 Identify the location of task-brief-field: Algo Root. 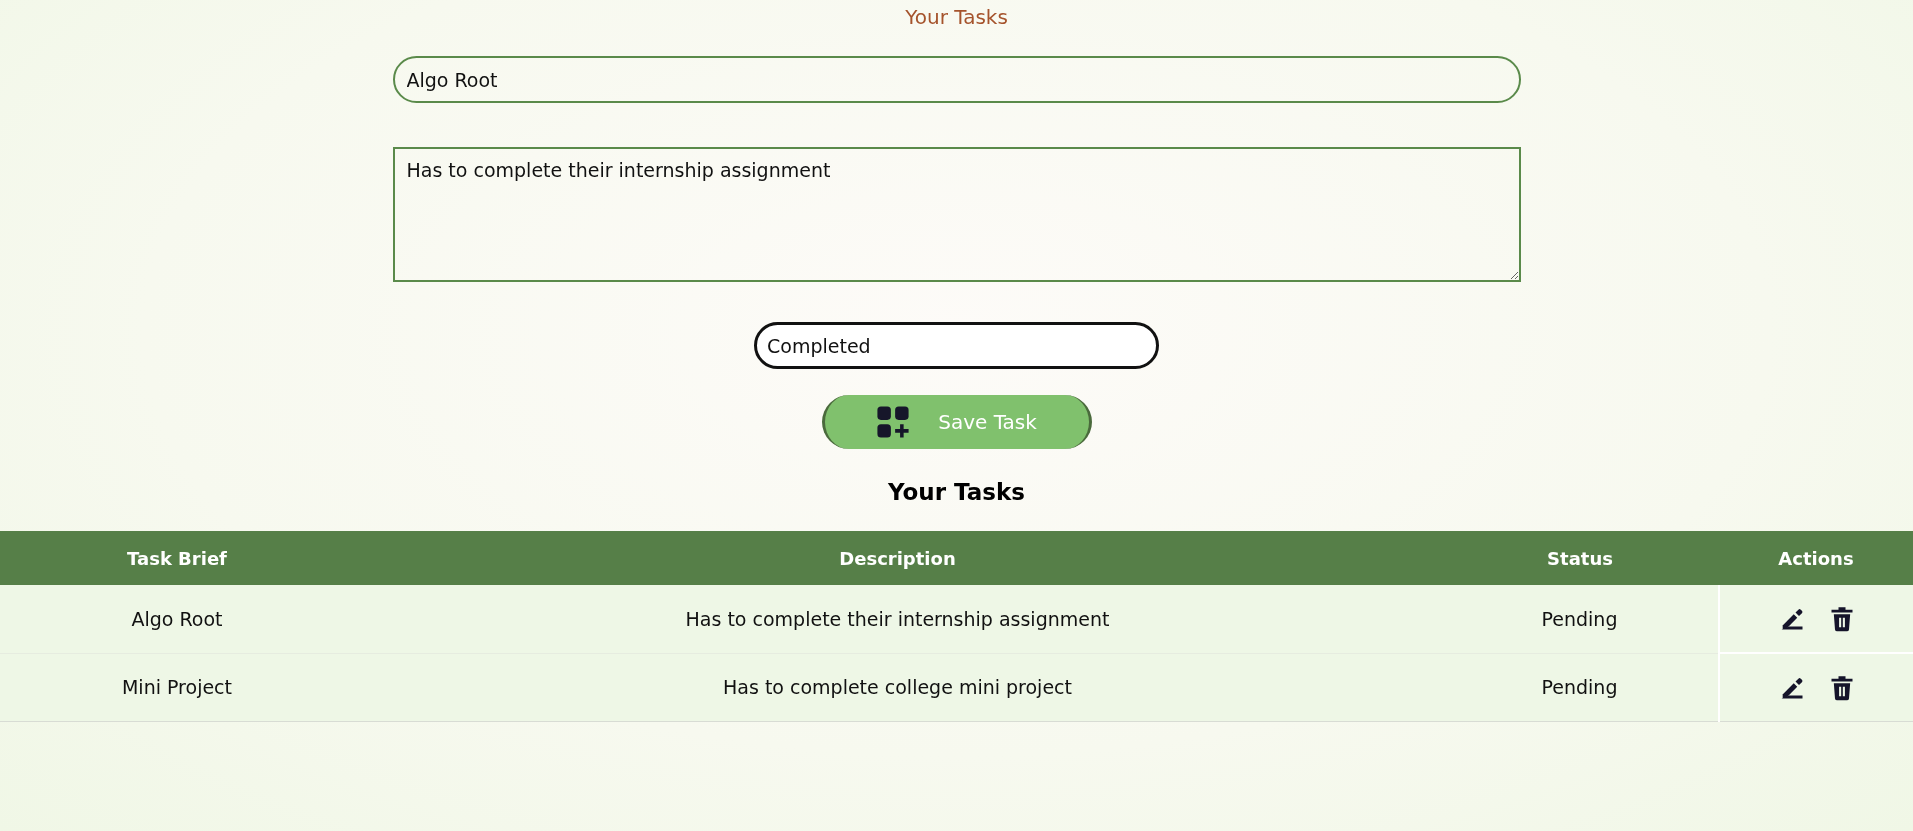
(956, 79).